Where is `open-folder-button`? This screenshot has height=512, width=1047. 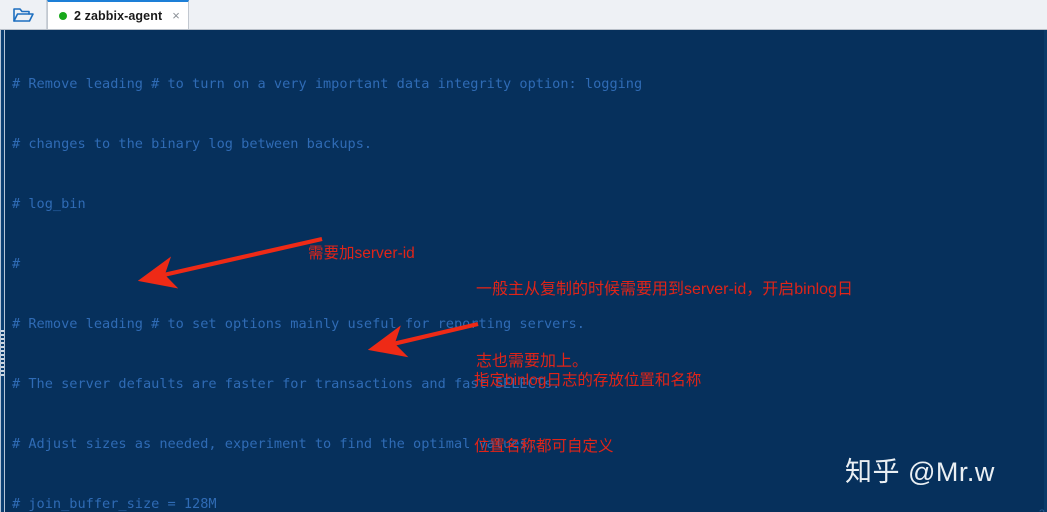 open-folder-button is located at coordinates (23, 14).